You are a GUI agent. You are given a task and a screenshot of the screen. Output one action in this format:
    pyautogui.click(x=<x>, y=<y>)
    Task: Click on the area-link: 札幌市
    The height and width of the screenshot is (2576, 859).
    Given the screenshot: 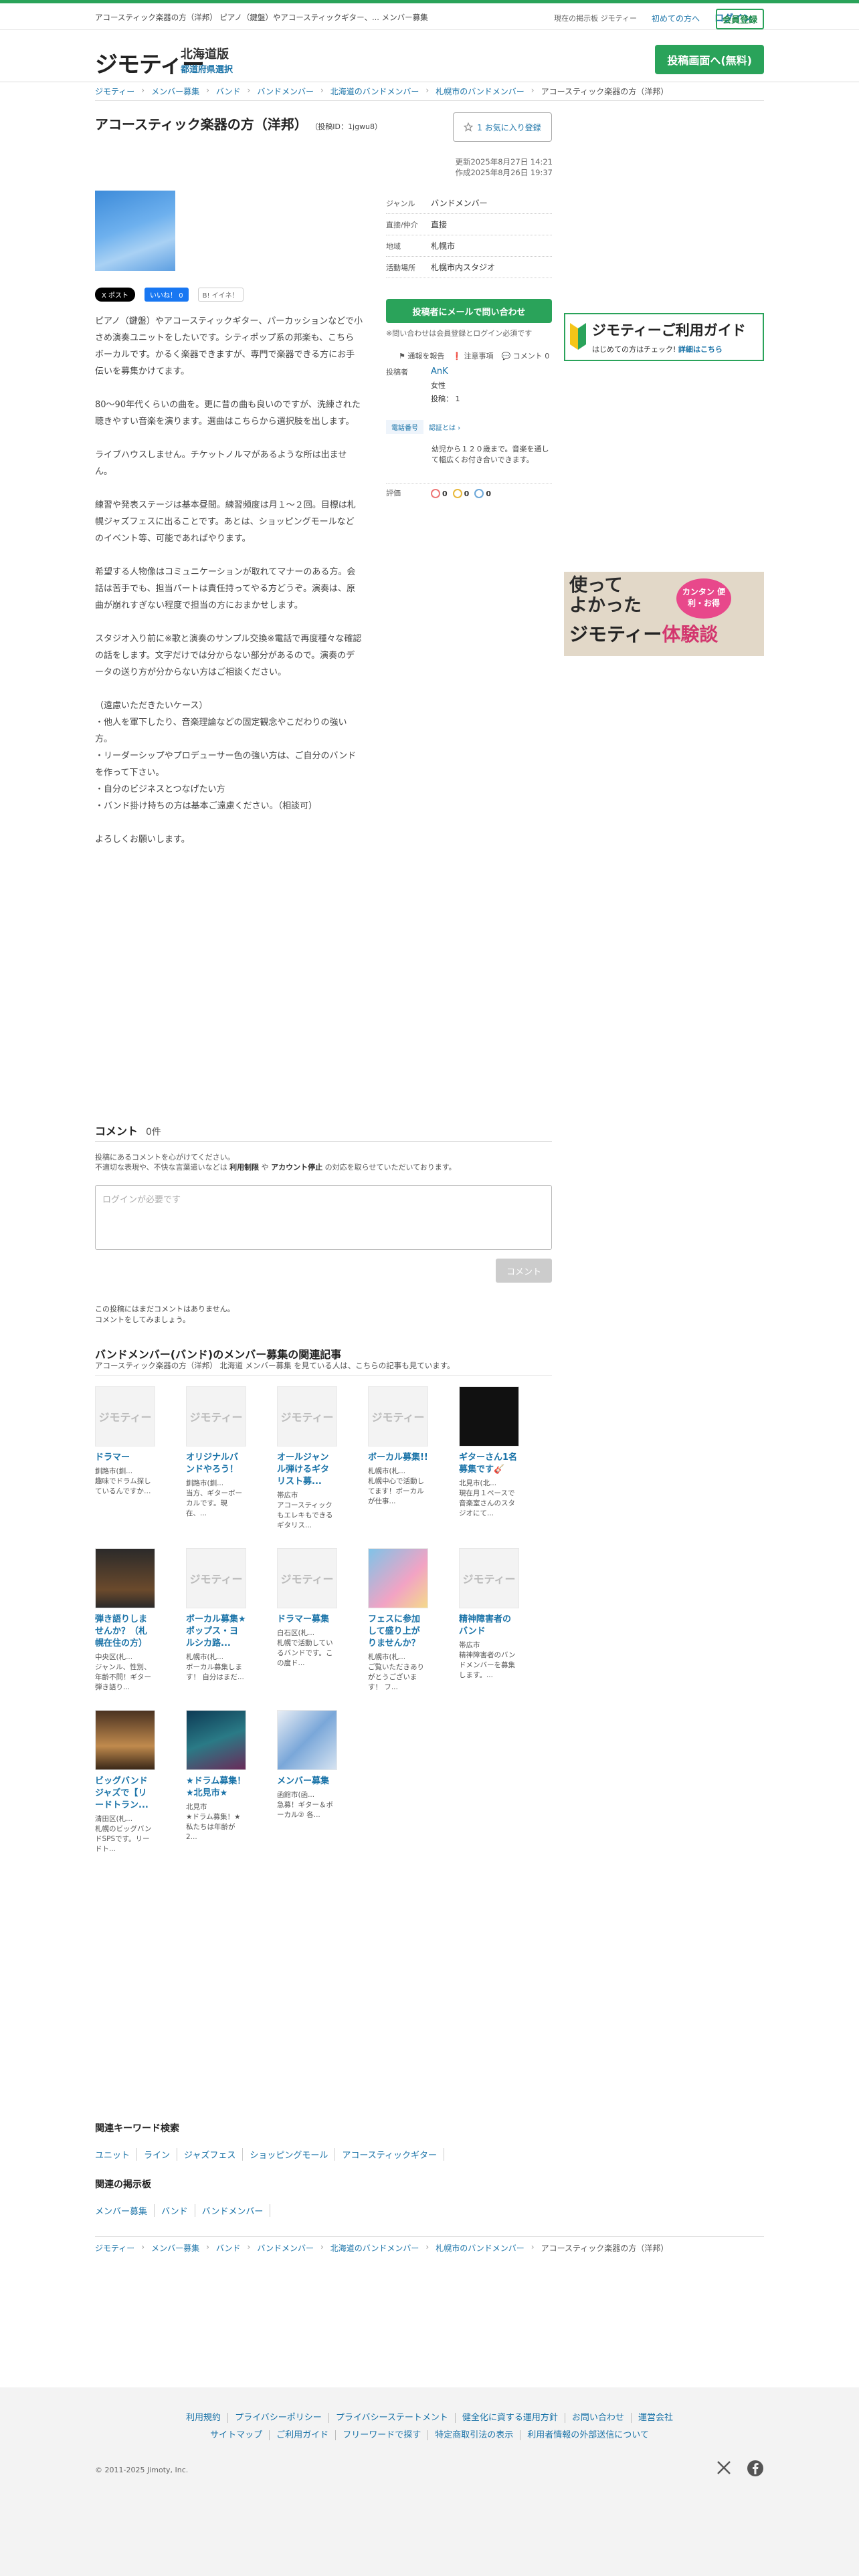 What is the action you would take?
    pyautogui.click(x=492, y=245)
    